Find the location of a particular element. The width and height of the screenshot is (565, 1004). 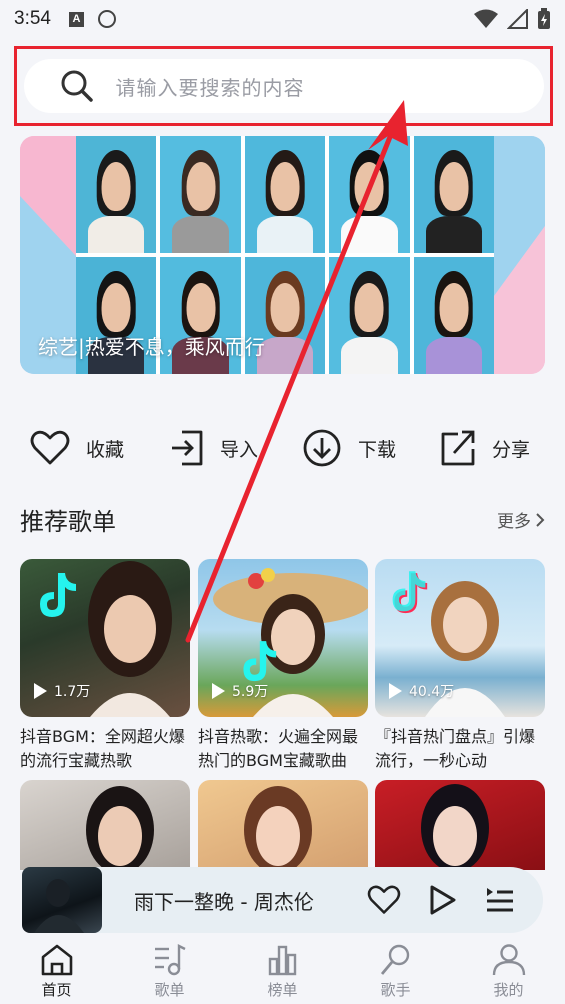

playlist-title: 抖音热歌：火遍全网最热门的BGM宝藏歌曲 is located at coordinates (278, 748).